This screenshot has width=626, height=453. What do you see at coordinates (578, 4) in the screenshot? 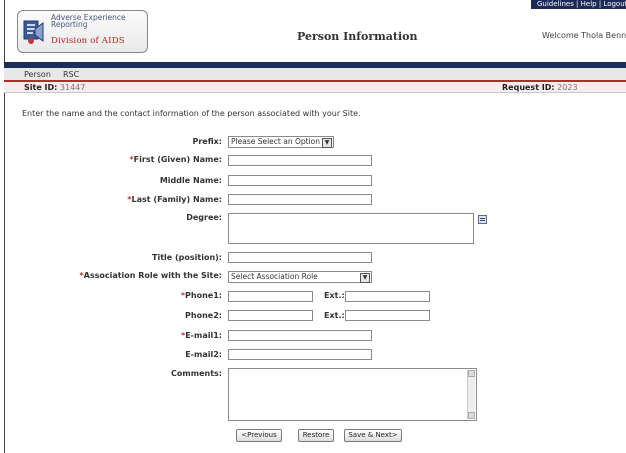
I see `top-links: Guidelines | Help | Logout` at bounding box center [578, 4].